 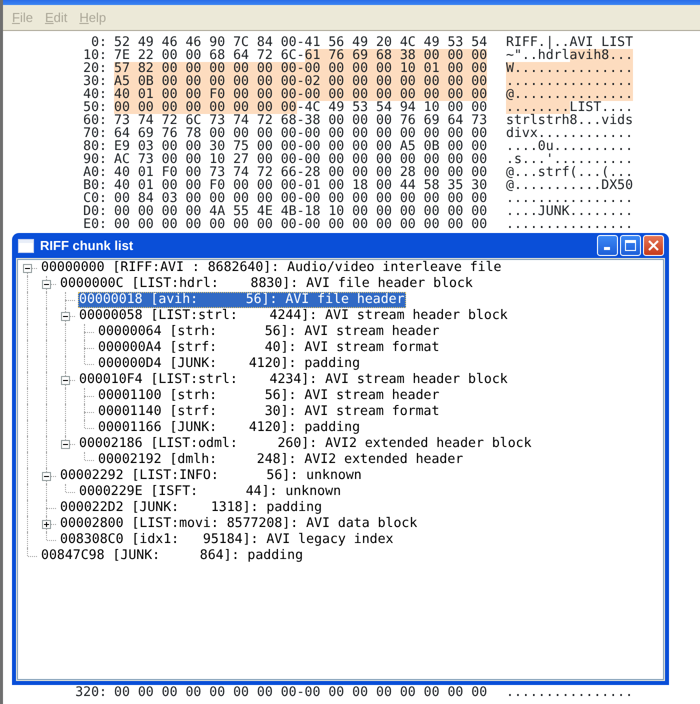 What do you see at coordinates (94, 133) in the screenshot?
I see `row-offset: 70:` at bounding box center [94, 133].